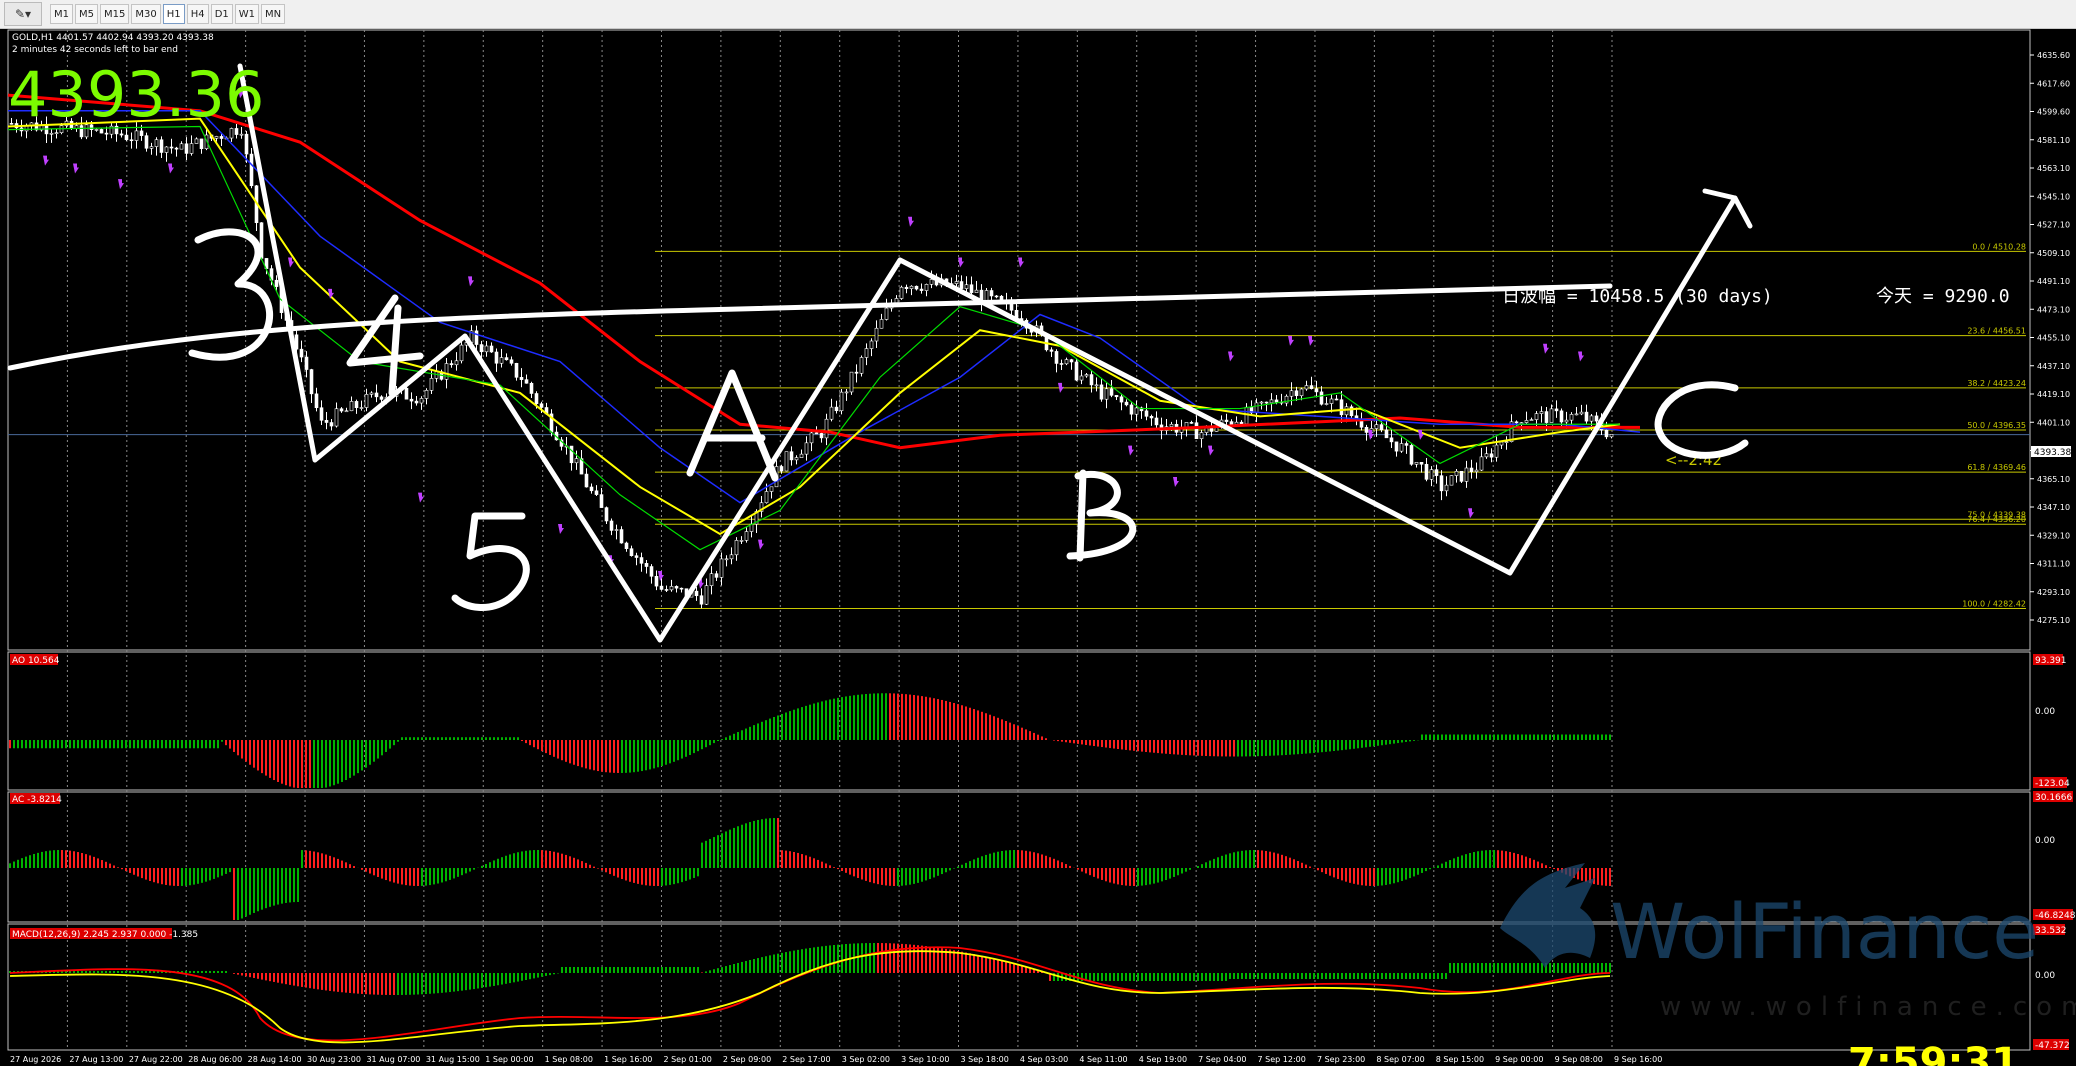 This screenshot has height=1066, width=2076. I want to click on price-label: 4581.10, so click(2053, 140).